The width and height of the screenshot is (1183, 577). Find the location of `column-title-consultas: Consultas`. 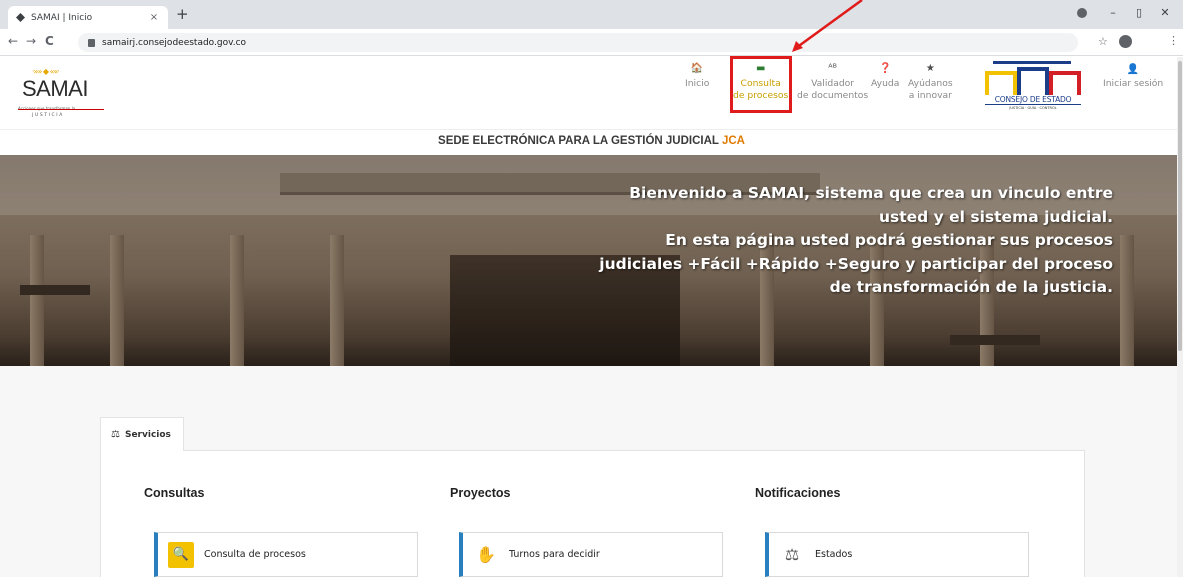

column-title-consultas: Consultas is located at coordinates (174, 493).